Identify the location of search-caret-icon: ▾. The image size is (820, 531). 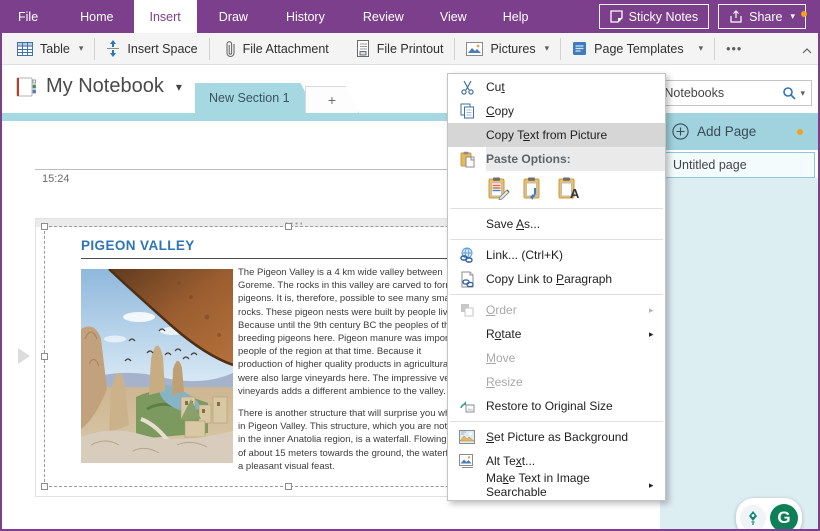
(802, 93).